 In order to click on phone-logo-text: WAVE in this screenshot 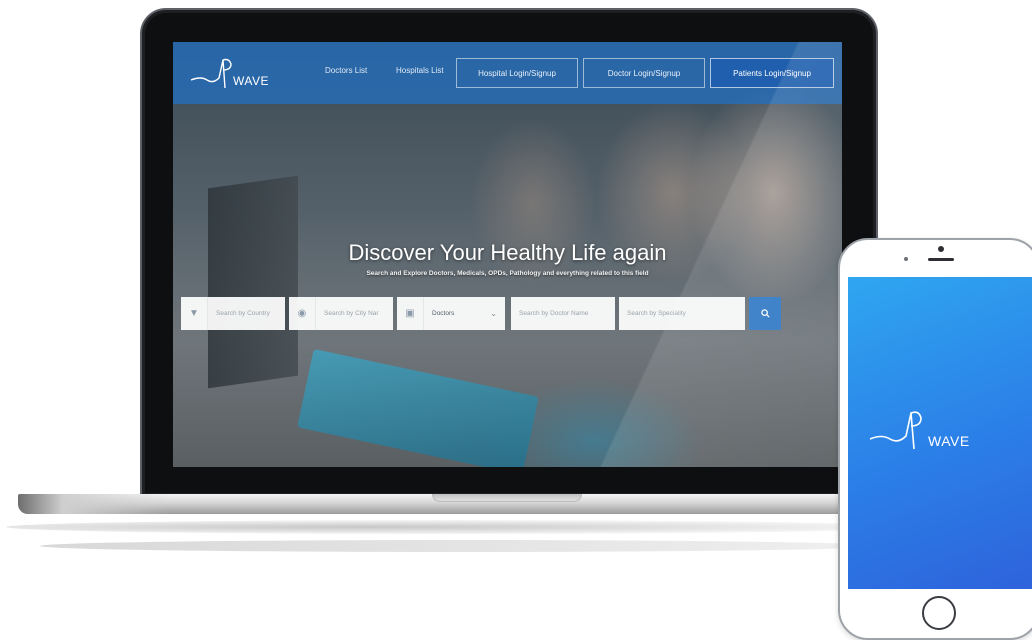, I will do `click(949, 441)`.